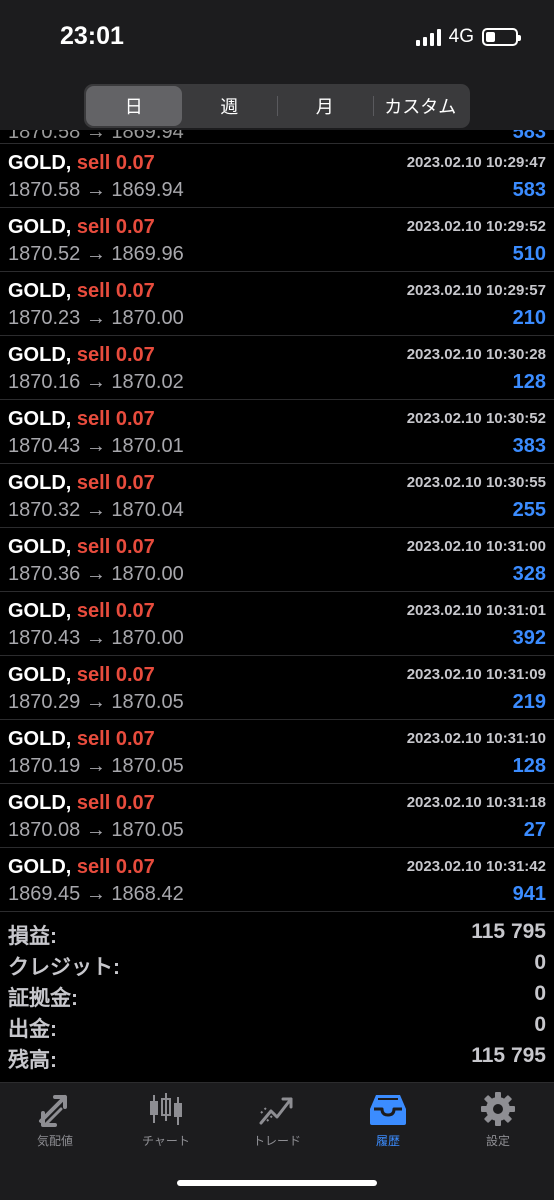 The height and width of the screenshot is (1200, 554). What do you see at coordinates (277, 963) in the screenshot?
I see `summary-credit-row: クレジット: 0` at bounding box center [277, 963].